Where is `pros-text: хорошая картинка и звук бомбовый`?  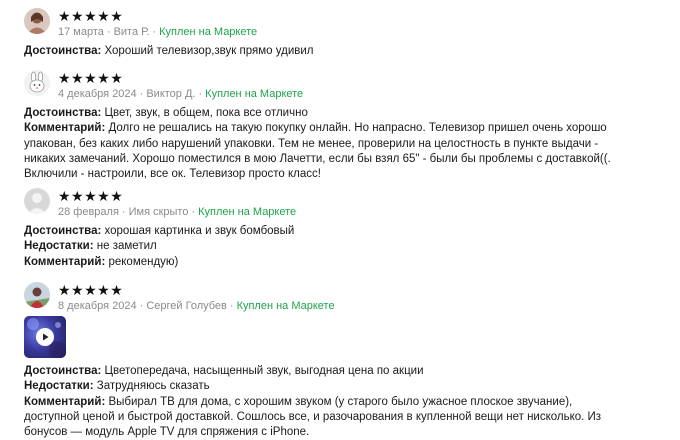 pros-text: хорошая картинка и звук бомбовый is located at coordinates (198, 231).